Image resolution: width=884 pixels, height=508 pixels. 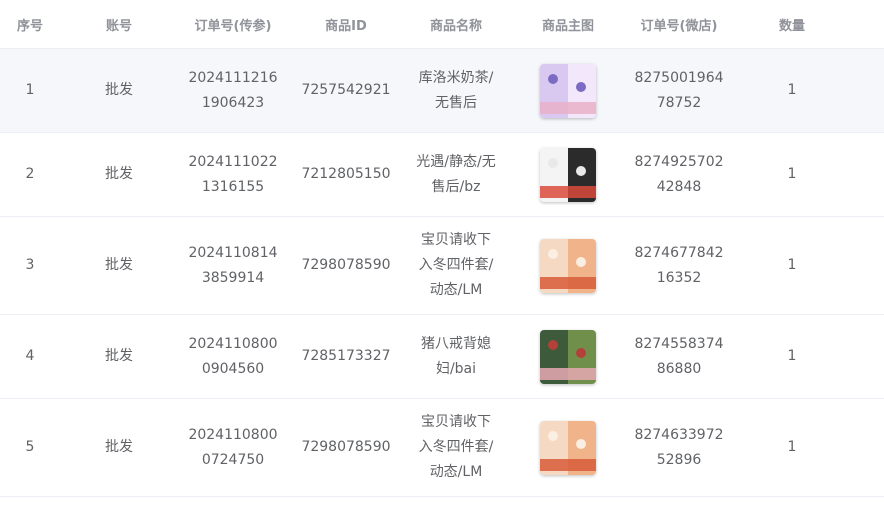 I want to click on order-number-chuancan-line: 3859914, so click(x=233, y=277).